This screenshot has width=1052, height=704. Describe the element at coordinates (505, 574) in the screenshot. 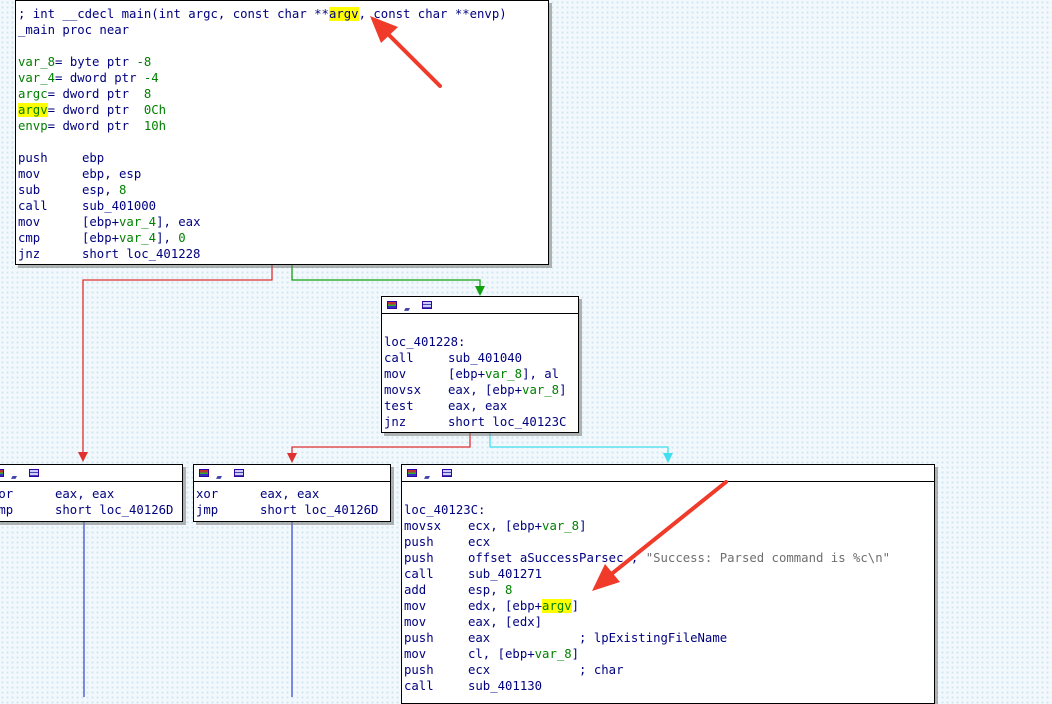

I see `operands: sub_401271` at that location.